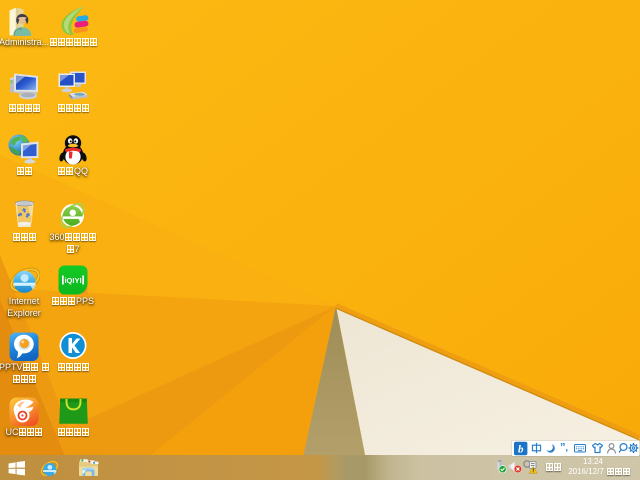  What do you see at coordinates (521, 449) in the screenshot?
I see `svg-text: b` at bounding box center [521, 449].